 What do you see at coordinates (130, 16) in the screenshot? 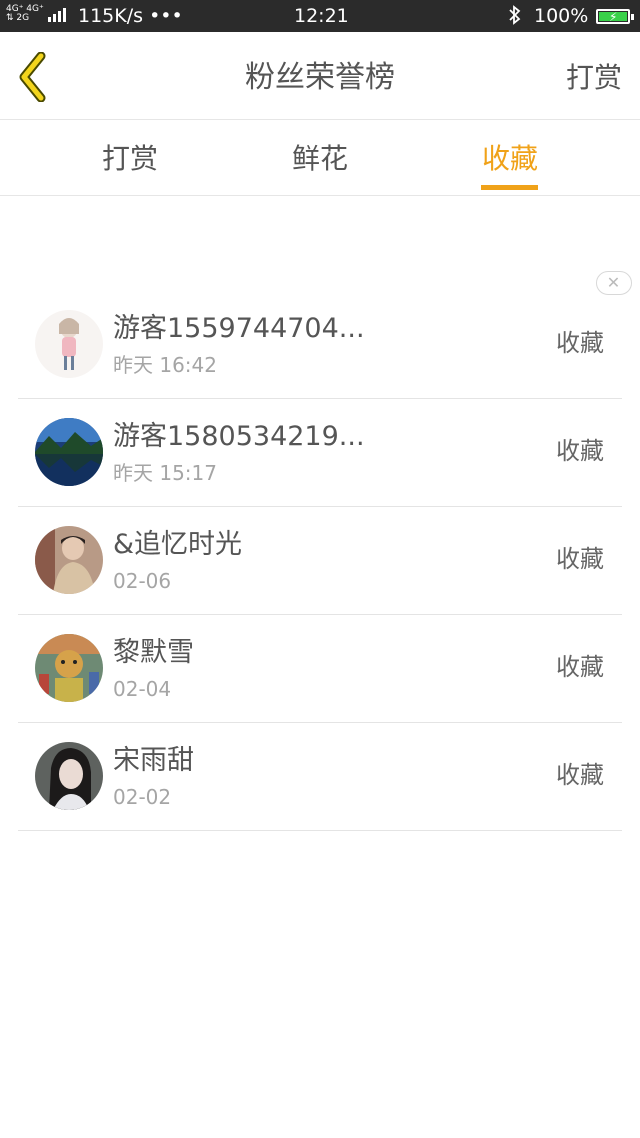
I see `network-speed: 115K/s •••` at bounding box center [130, 16].